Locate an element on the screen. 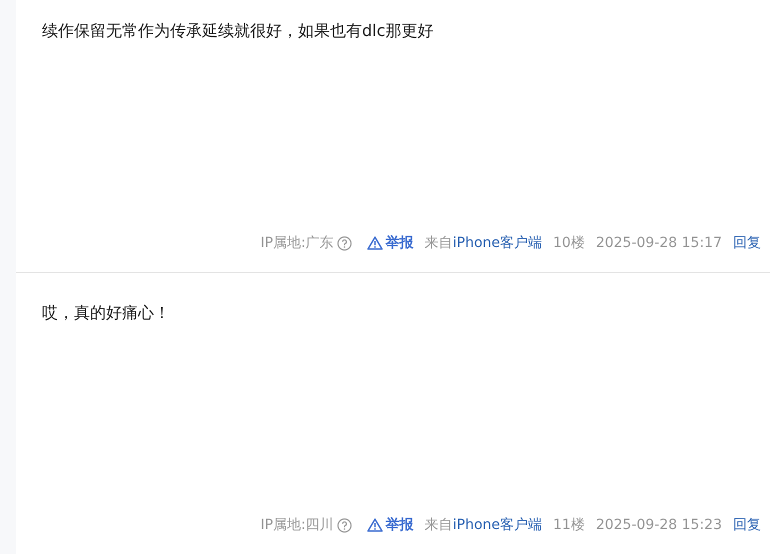  floor-number: 10楼 is located at coordinates (569, 243).